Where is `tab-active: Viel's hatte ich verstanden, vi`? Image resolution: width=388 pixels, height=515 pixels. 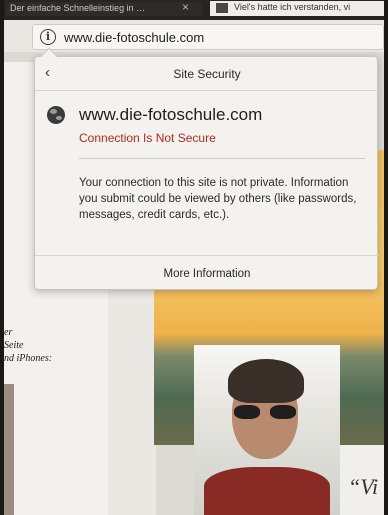 tab-active: Viel's hatte ich verstanden, vi is located at coordinates (297, 8).